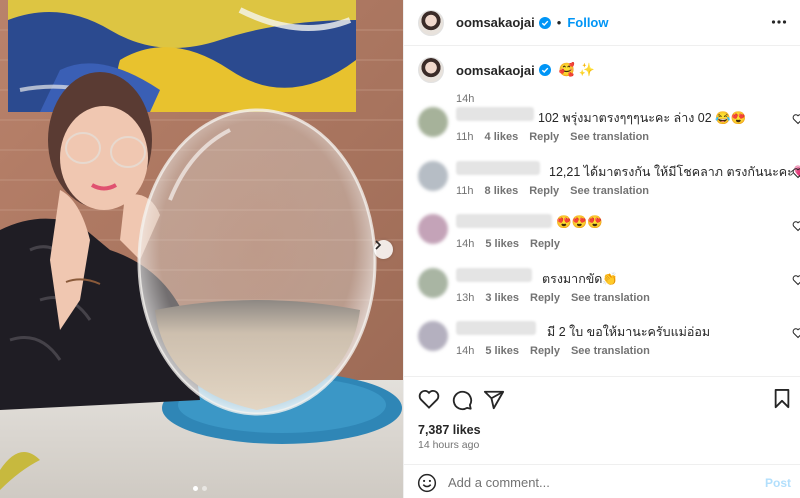 The width and height of the screenshot is (800, 498). I want to click on comment-meta: 11h 4 likes Reply See translation, so click(552, 137).